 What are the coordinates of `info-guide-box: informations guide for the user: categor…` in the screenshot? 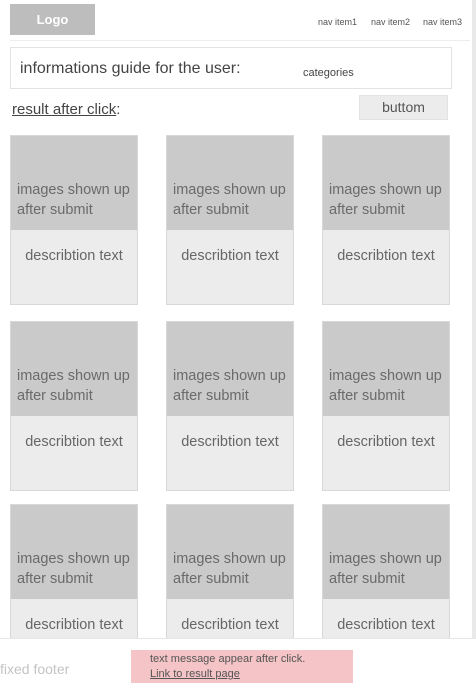 It's located at (231, 68).